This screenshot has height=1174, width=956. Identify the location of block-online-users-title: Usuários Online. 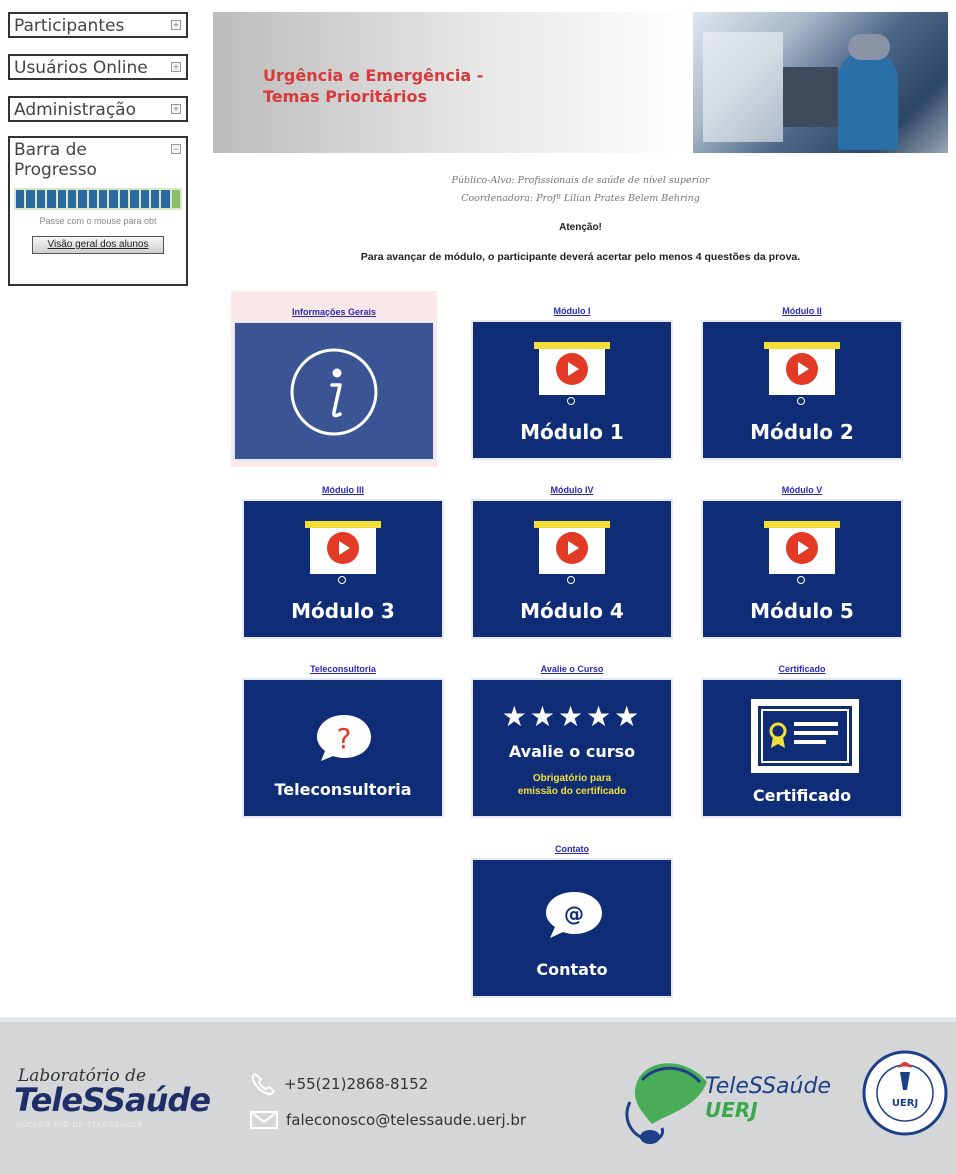
(98, 68).